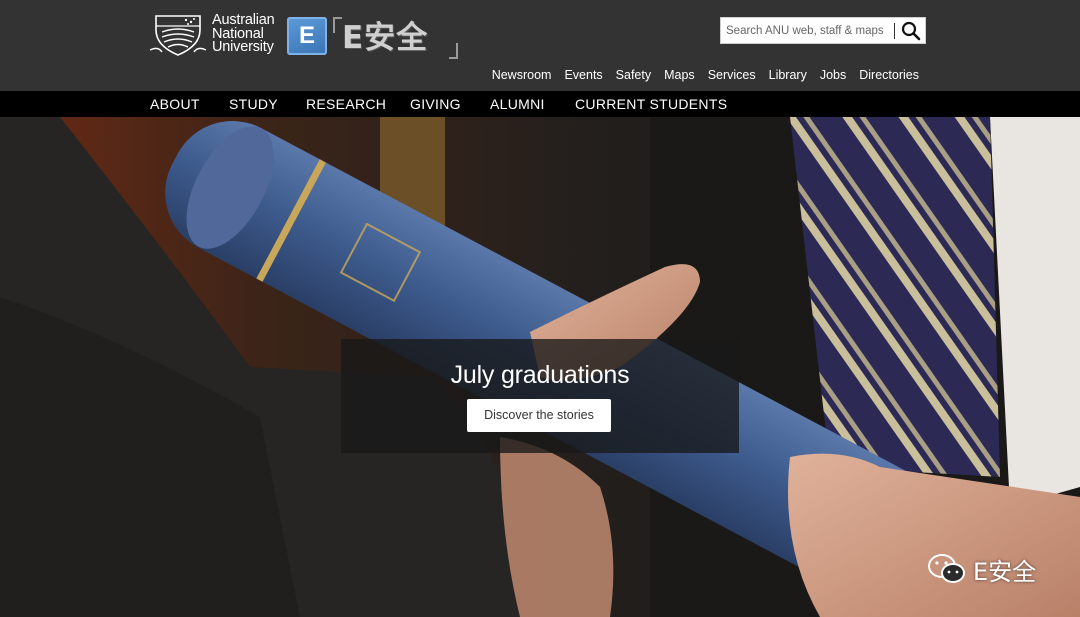  Describe the element at coordinates (1005, 571) in the screenshot. I see `watermark-text: E安全` at that location.